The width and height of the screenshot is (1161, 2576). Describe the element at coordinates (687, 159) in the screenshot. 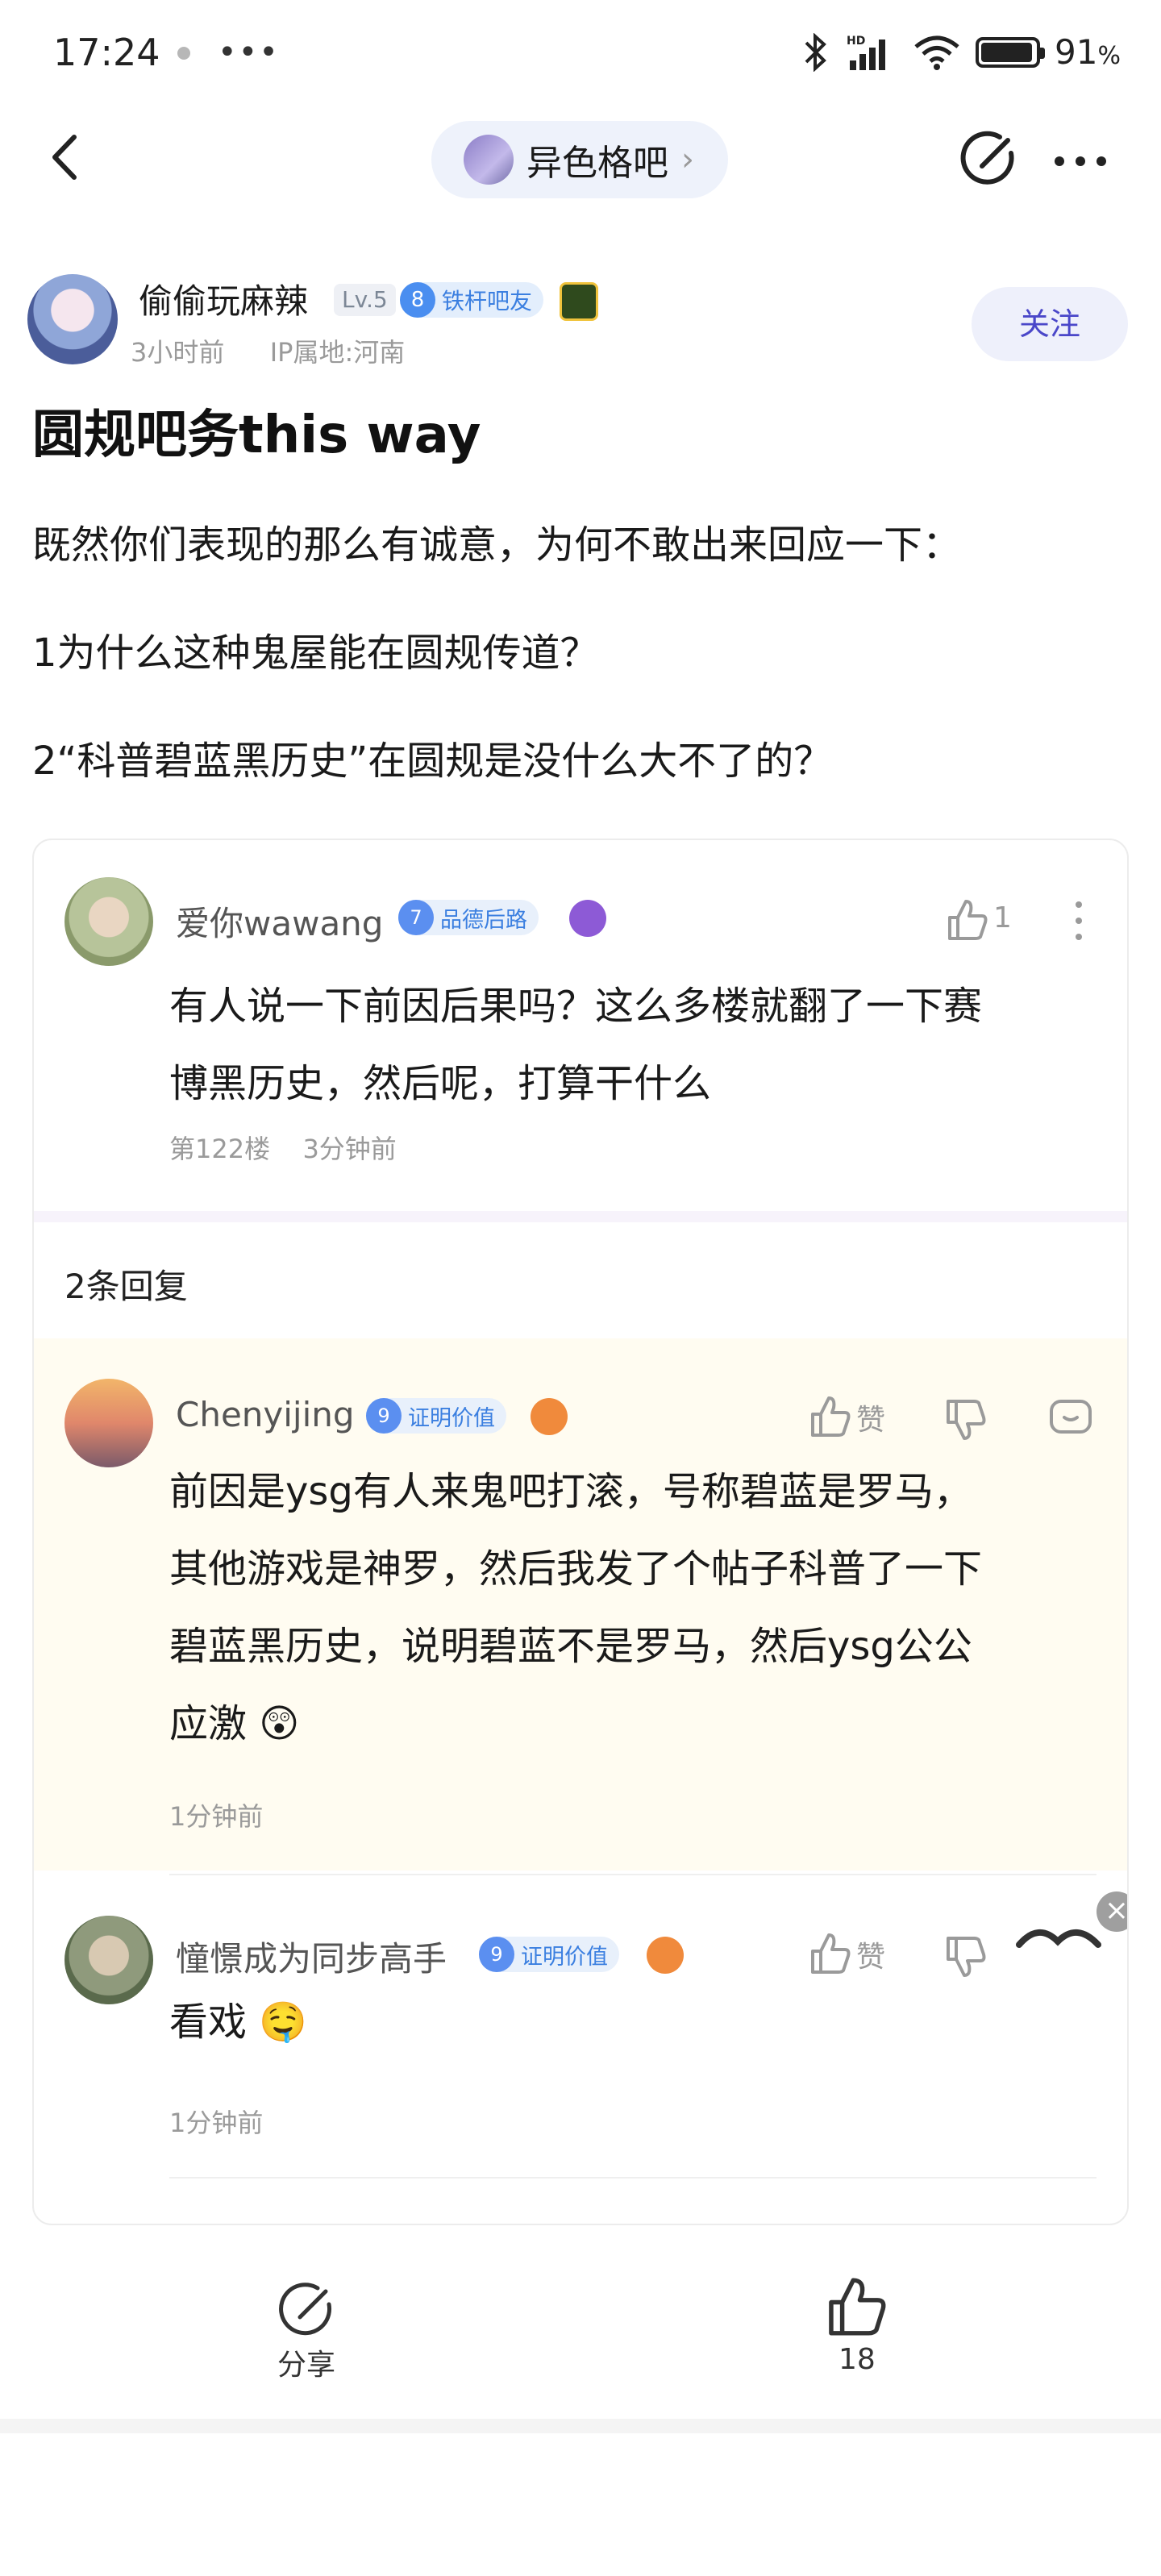

I see `chevron-right-icon: ›` at that location.